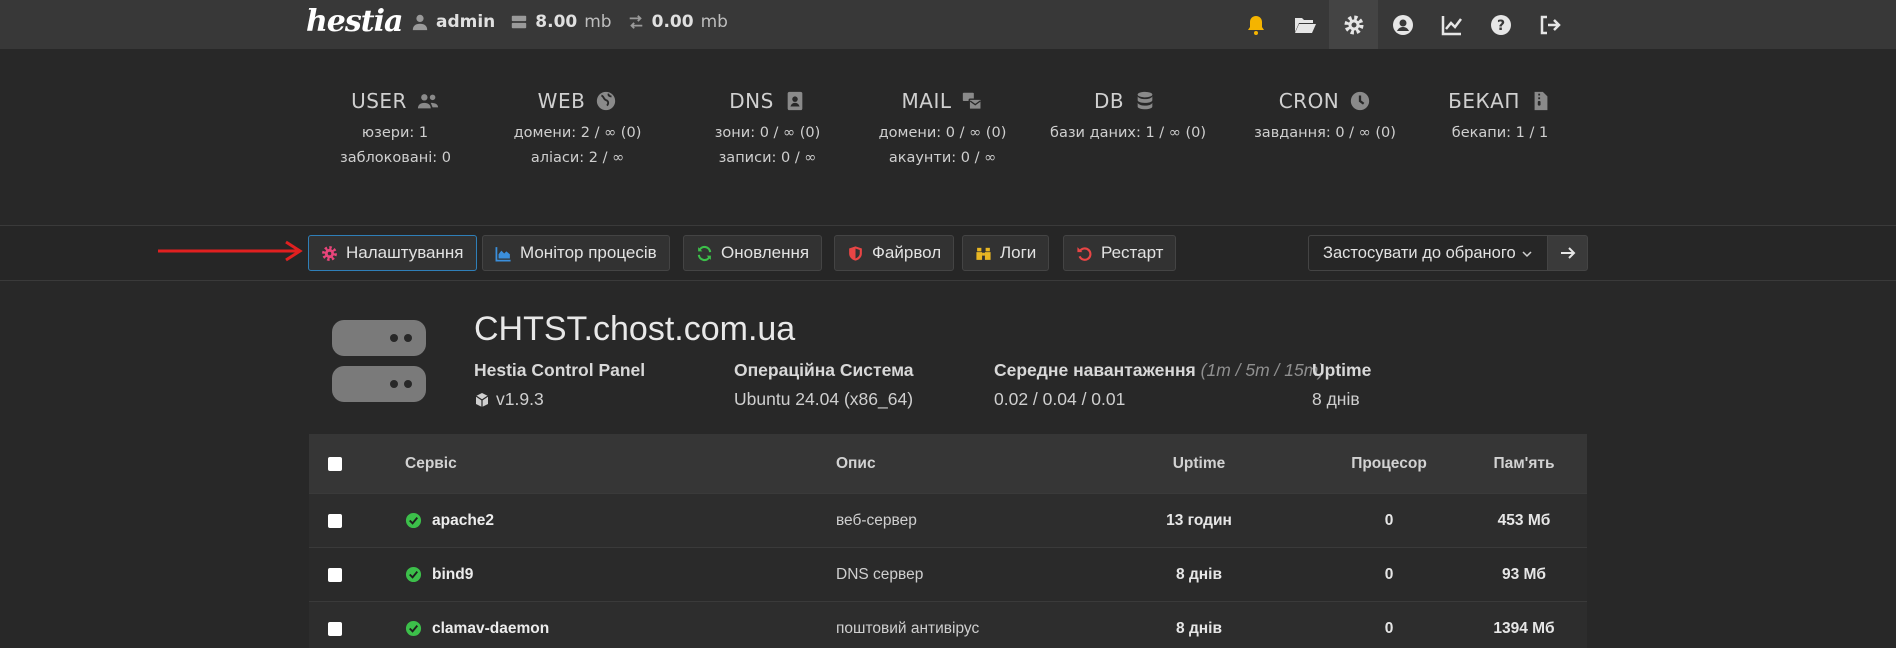 This screenshot has height=648, width=1896. Describe the element at coordinates (561, 101) in the screenshot. I see `stat-web-title: WEB` at that location.